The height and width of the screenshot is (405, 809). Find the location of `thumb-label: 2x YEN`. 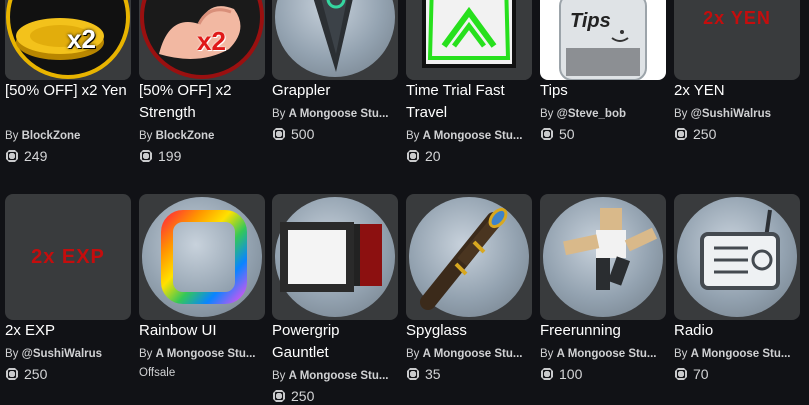

thumb-label: 2x YEN is located at coordinates (737, 18).